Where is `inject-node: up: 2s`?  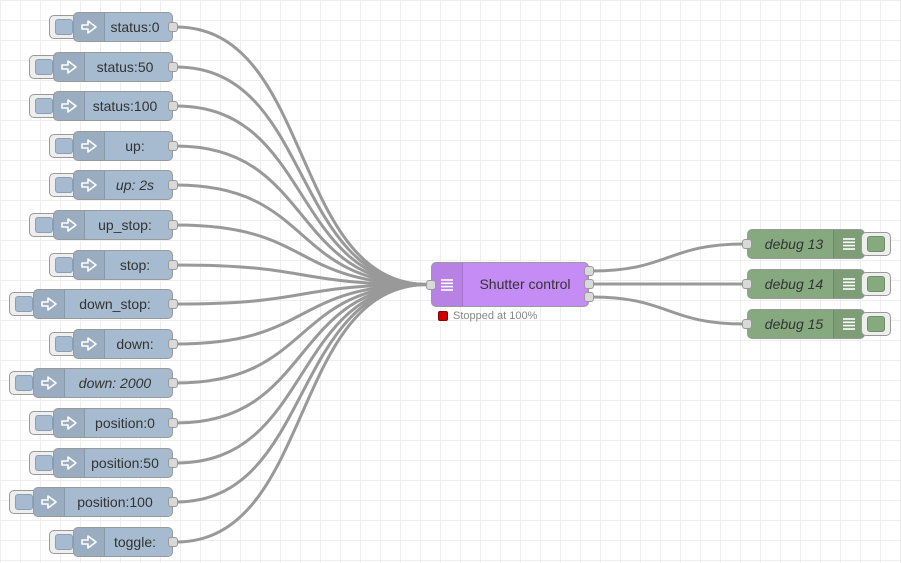
inject-node: up: 2s is located at coordinates (123, 185).